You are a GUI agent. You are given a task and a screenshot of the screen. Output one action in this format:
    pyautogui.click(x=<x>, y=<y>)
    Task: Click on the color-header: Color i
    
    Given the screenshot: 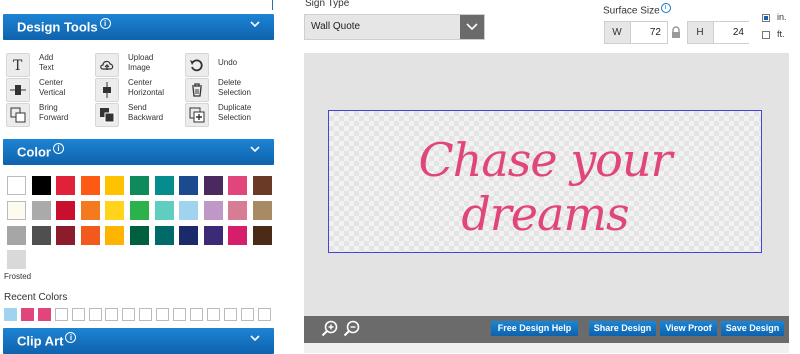 What is the action you would take?
    pyautogui.click(x=138, y=152)
    